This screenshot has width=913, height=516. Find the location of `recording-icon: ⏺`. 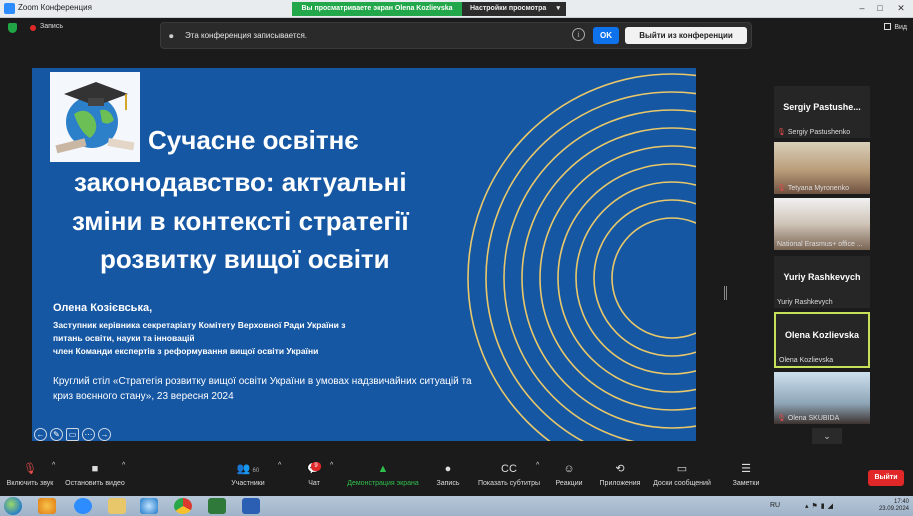

recording-icon: ⏺ is located at coordinates (171, 36).